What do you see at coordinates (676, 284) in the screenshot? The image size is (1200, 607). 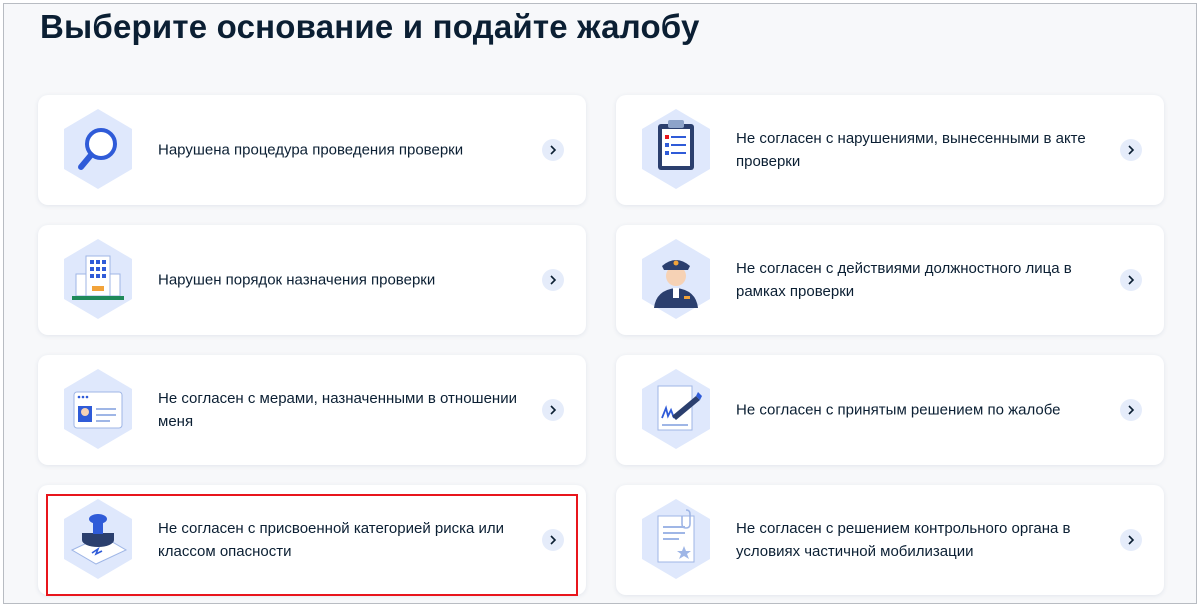 I see `officer-icon` at bounding box center [676, 284].